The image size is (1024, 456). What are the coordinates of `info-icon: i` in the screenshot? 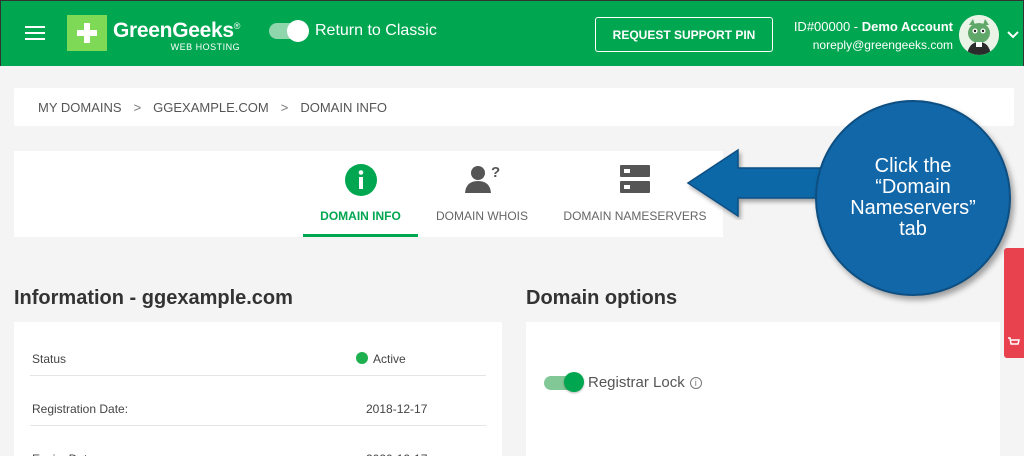 It's located at (695, 382).